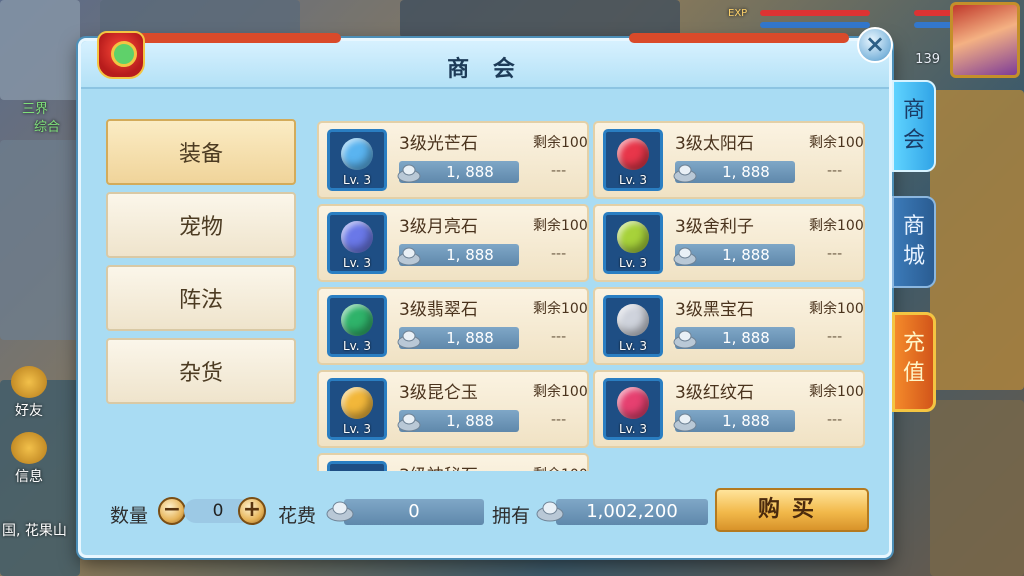  Describe the element at coordinates (792, 510) in the screenshot. I see `buy-button: 购买` at that location.